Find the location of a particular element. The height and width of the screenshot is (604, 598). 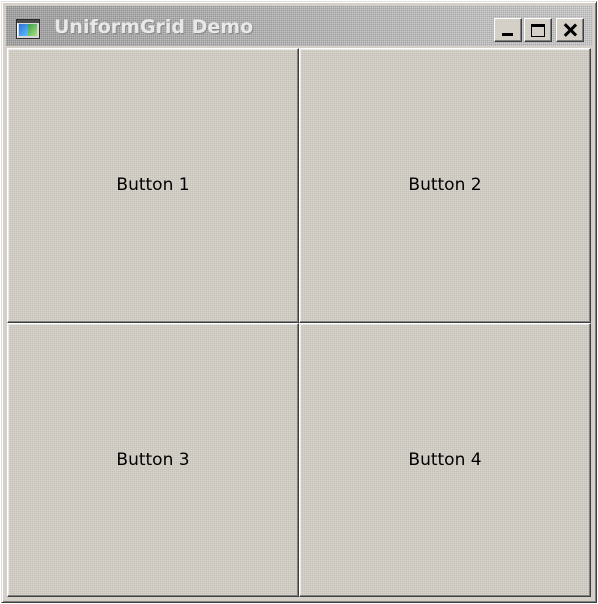

maximize-icon is located at coordinates (538, 30).